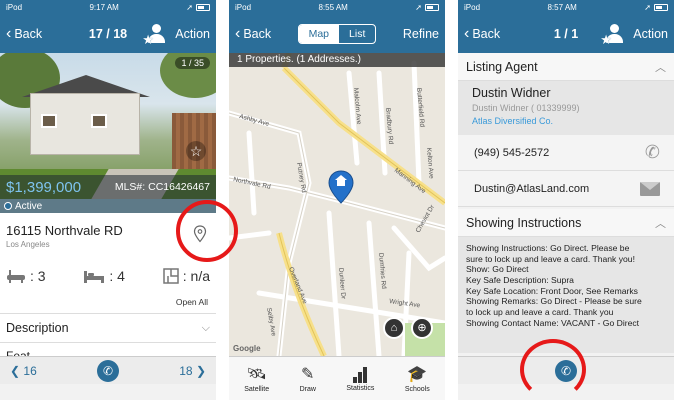 The width and height of the screenshot is (674, 400). Describe the element at coordinates (422, 328) in the screenshot. I see `locate-icon: ⊕` at that location.